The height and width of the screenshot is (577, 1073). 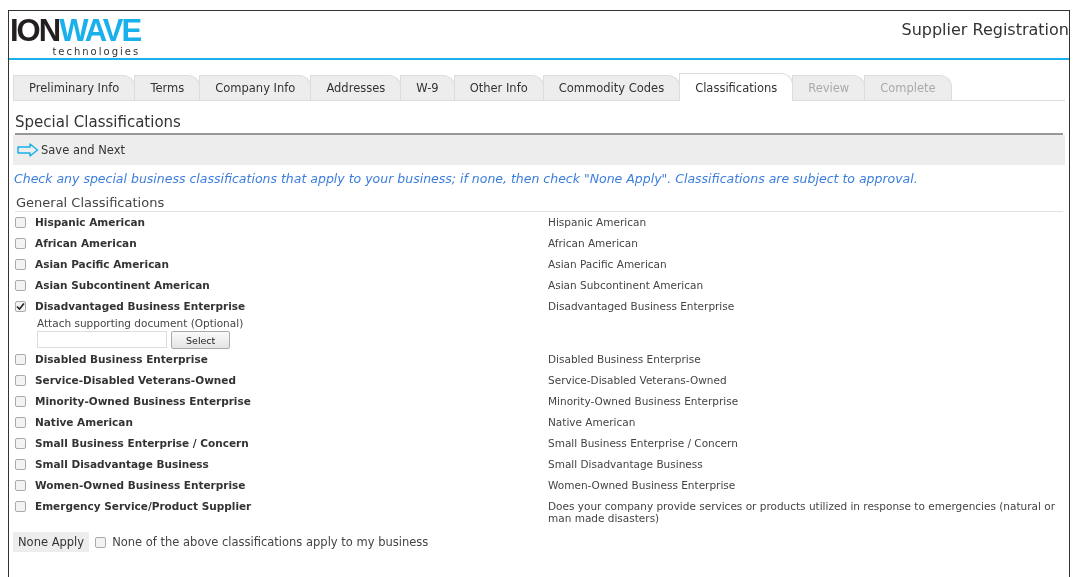 I want to click on classification-description: Does your company provide services or products utilized in response to emergencies (natural or man made disasters), so click(x=802, y=512).